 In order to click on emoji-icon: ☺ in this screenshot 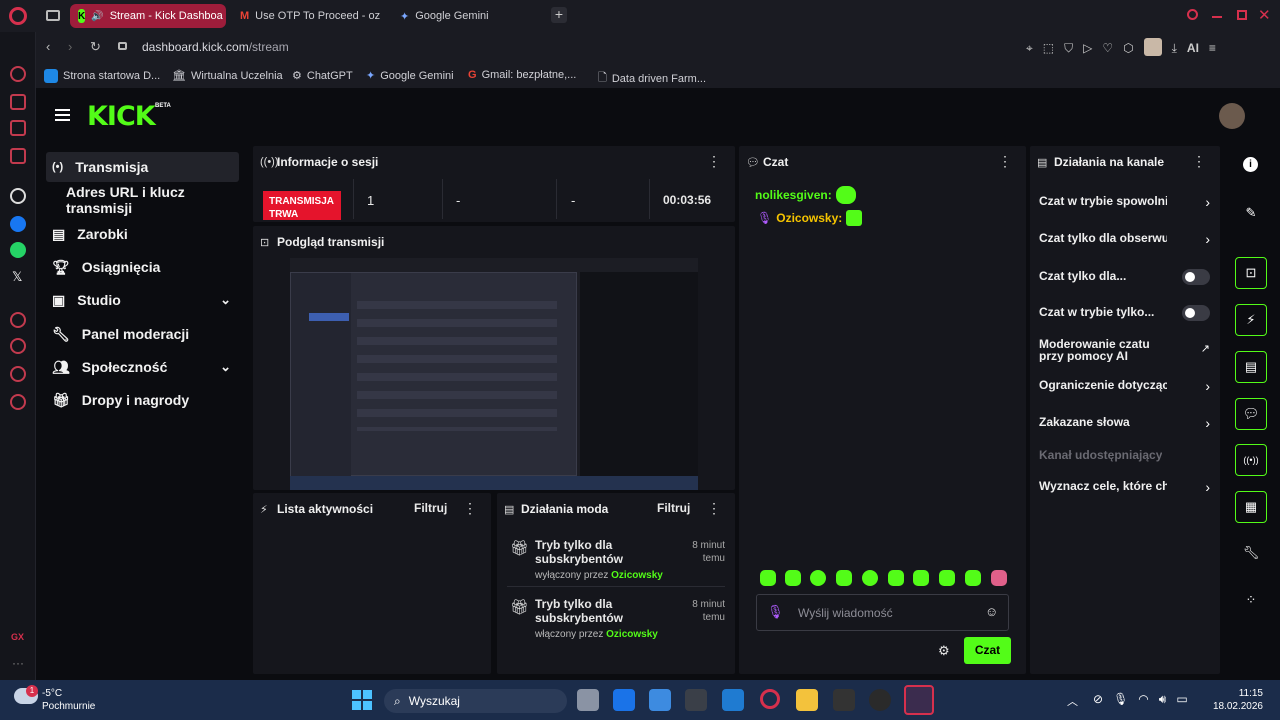, I will do `click(991, 611)`.